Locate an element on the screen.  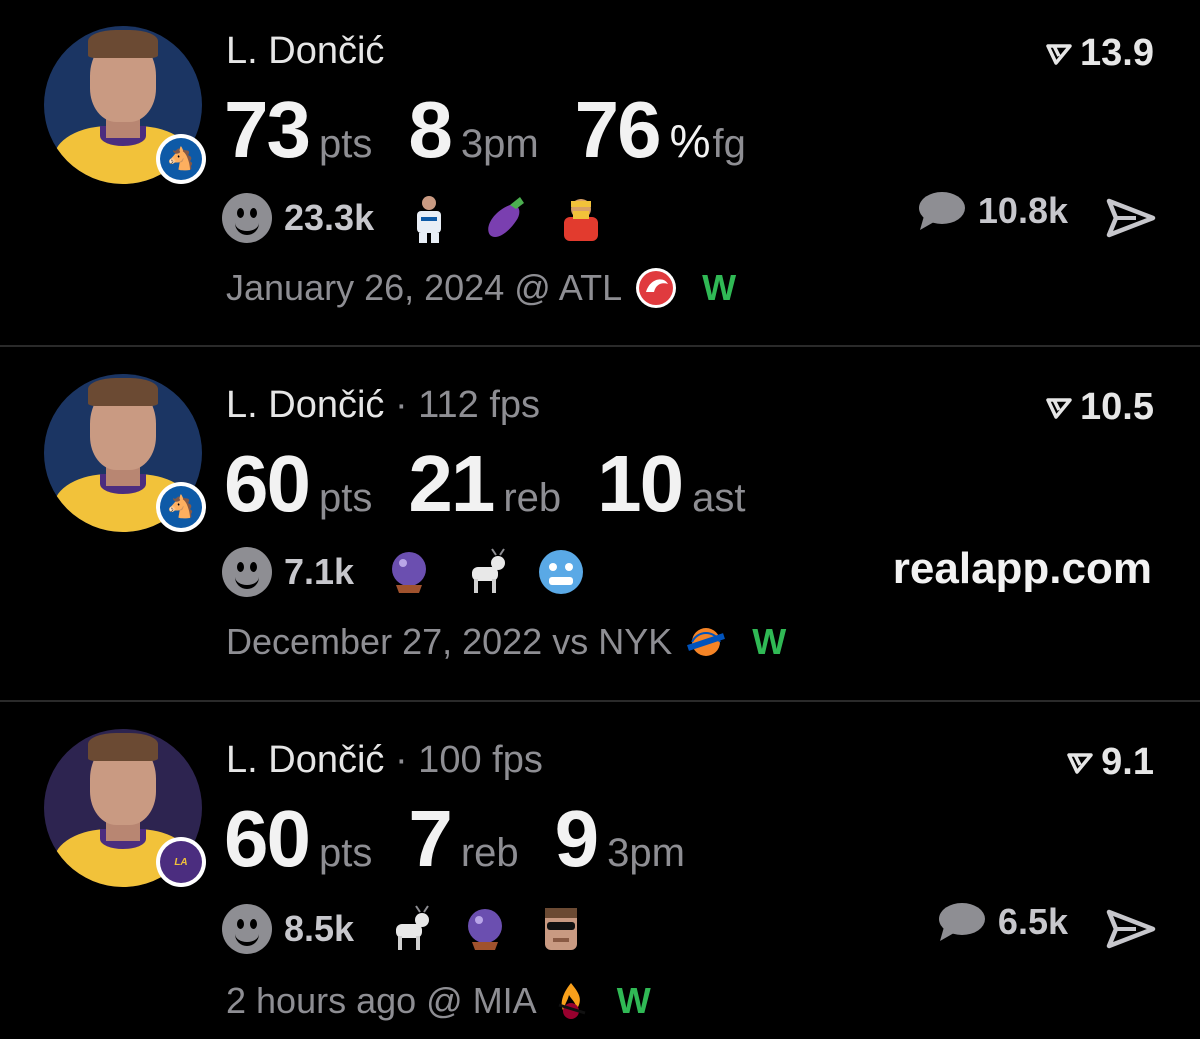
game-meta: January 26, 2024 @ ATL W is located at coordinates (481, 288).